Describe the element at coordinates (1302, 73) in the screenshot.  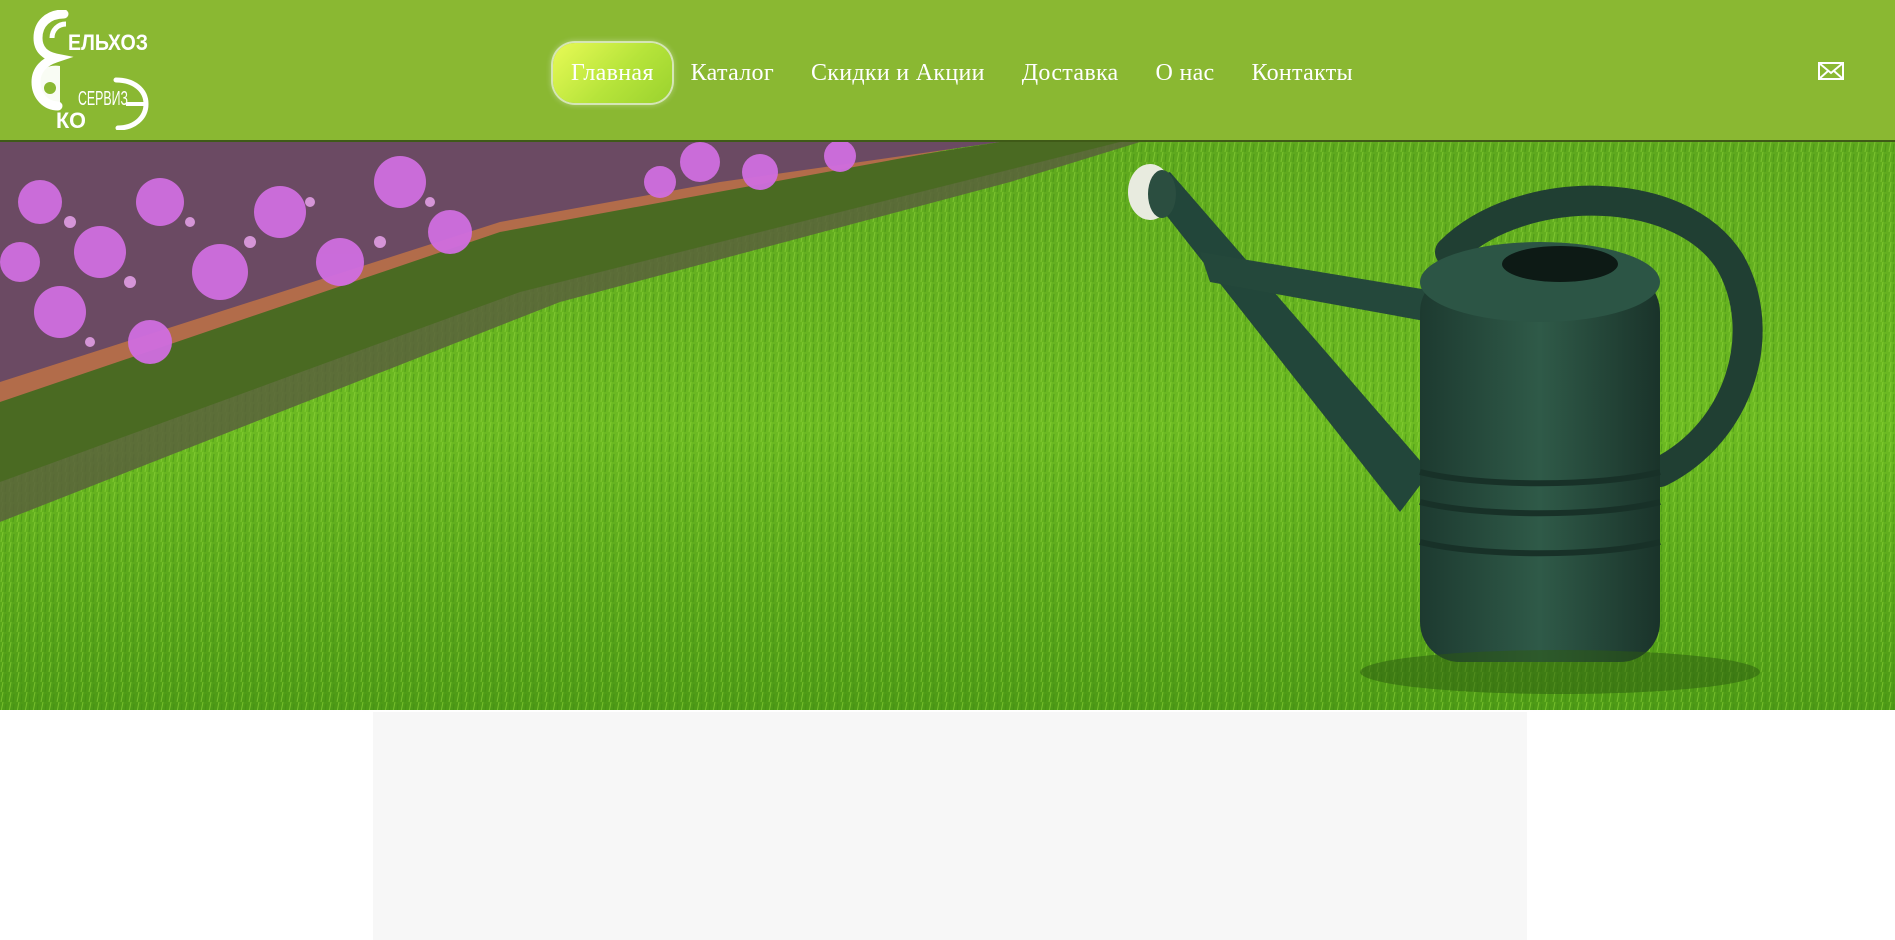
I see `nav-item-contacts: Контакты` at that location.